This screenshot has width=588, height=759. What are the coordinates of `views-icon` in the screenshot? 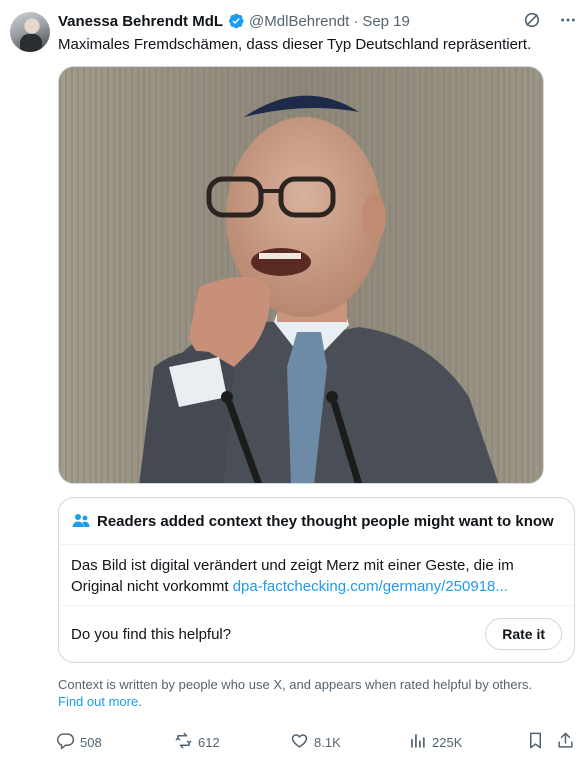 It's located at (417, 742).